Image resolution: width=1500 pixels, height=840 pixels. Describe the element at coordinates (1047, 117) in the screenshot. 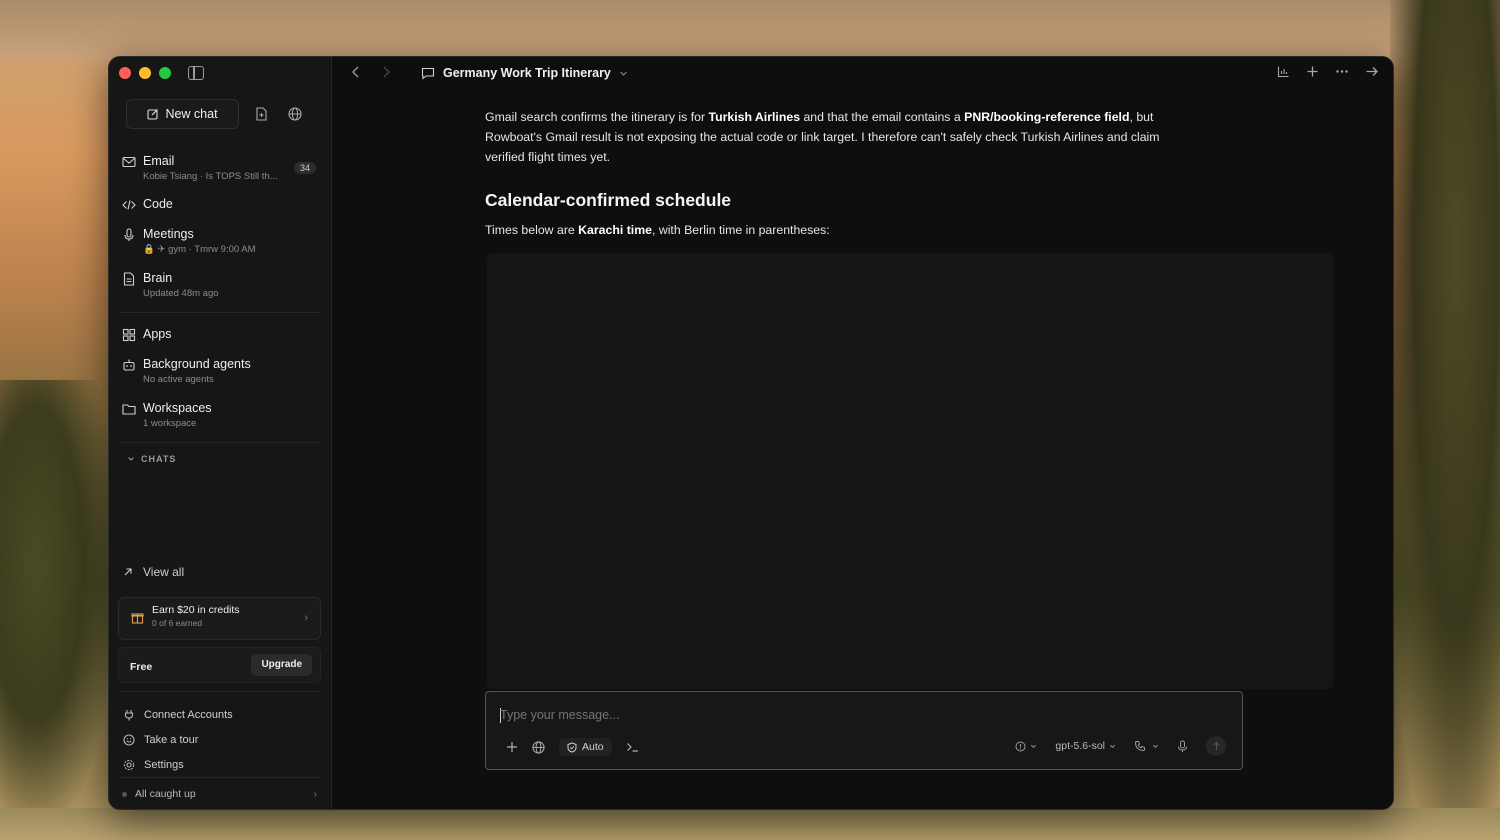

I see `bold-run: PNR/booking-reference field` at that location.